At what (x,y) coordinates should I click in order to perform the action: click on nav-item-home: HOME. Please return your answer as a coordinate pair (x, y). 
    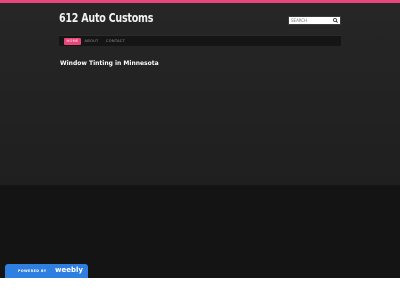
    Looking at the image, I should click on (72, 41).